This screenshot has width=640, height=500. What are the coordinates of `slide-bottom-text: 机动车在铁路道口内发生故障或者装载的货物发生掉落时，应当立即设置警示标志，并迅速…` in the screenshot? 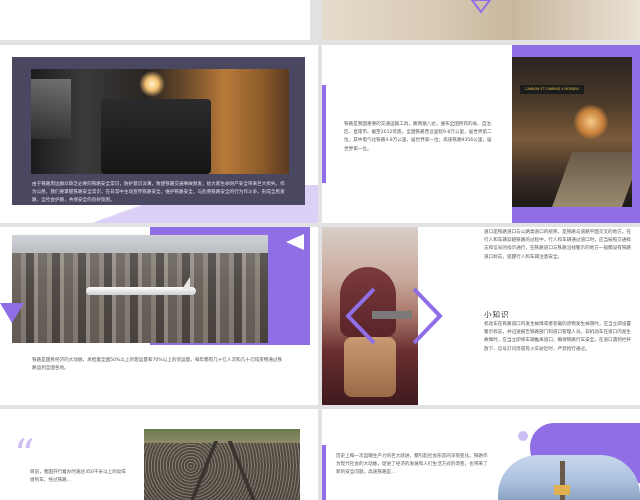 It's located at (558, 337).